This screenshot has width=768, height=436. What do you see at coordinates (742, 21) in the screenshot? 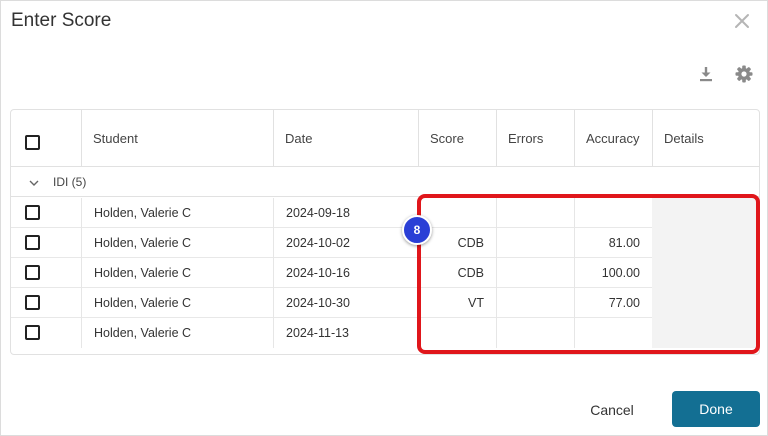
I see `close-icon` at bounding box center [742, 21].